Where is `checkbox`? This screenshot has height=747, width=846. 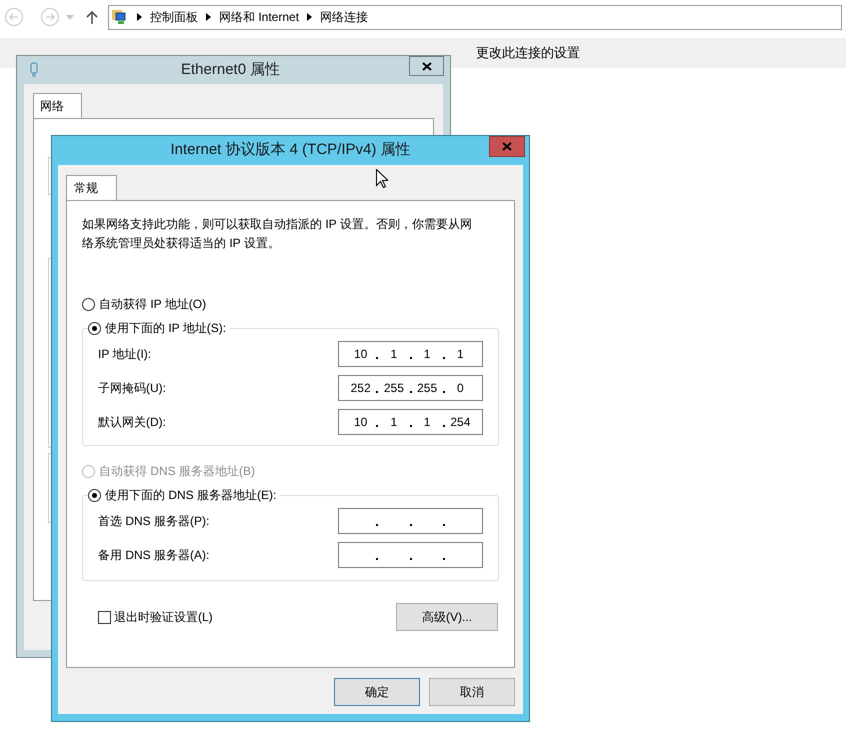
checkbox is located at coordinates (104, 617).